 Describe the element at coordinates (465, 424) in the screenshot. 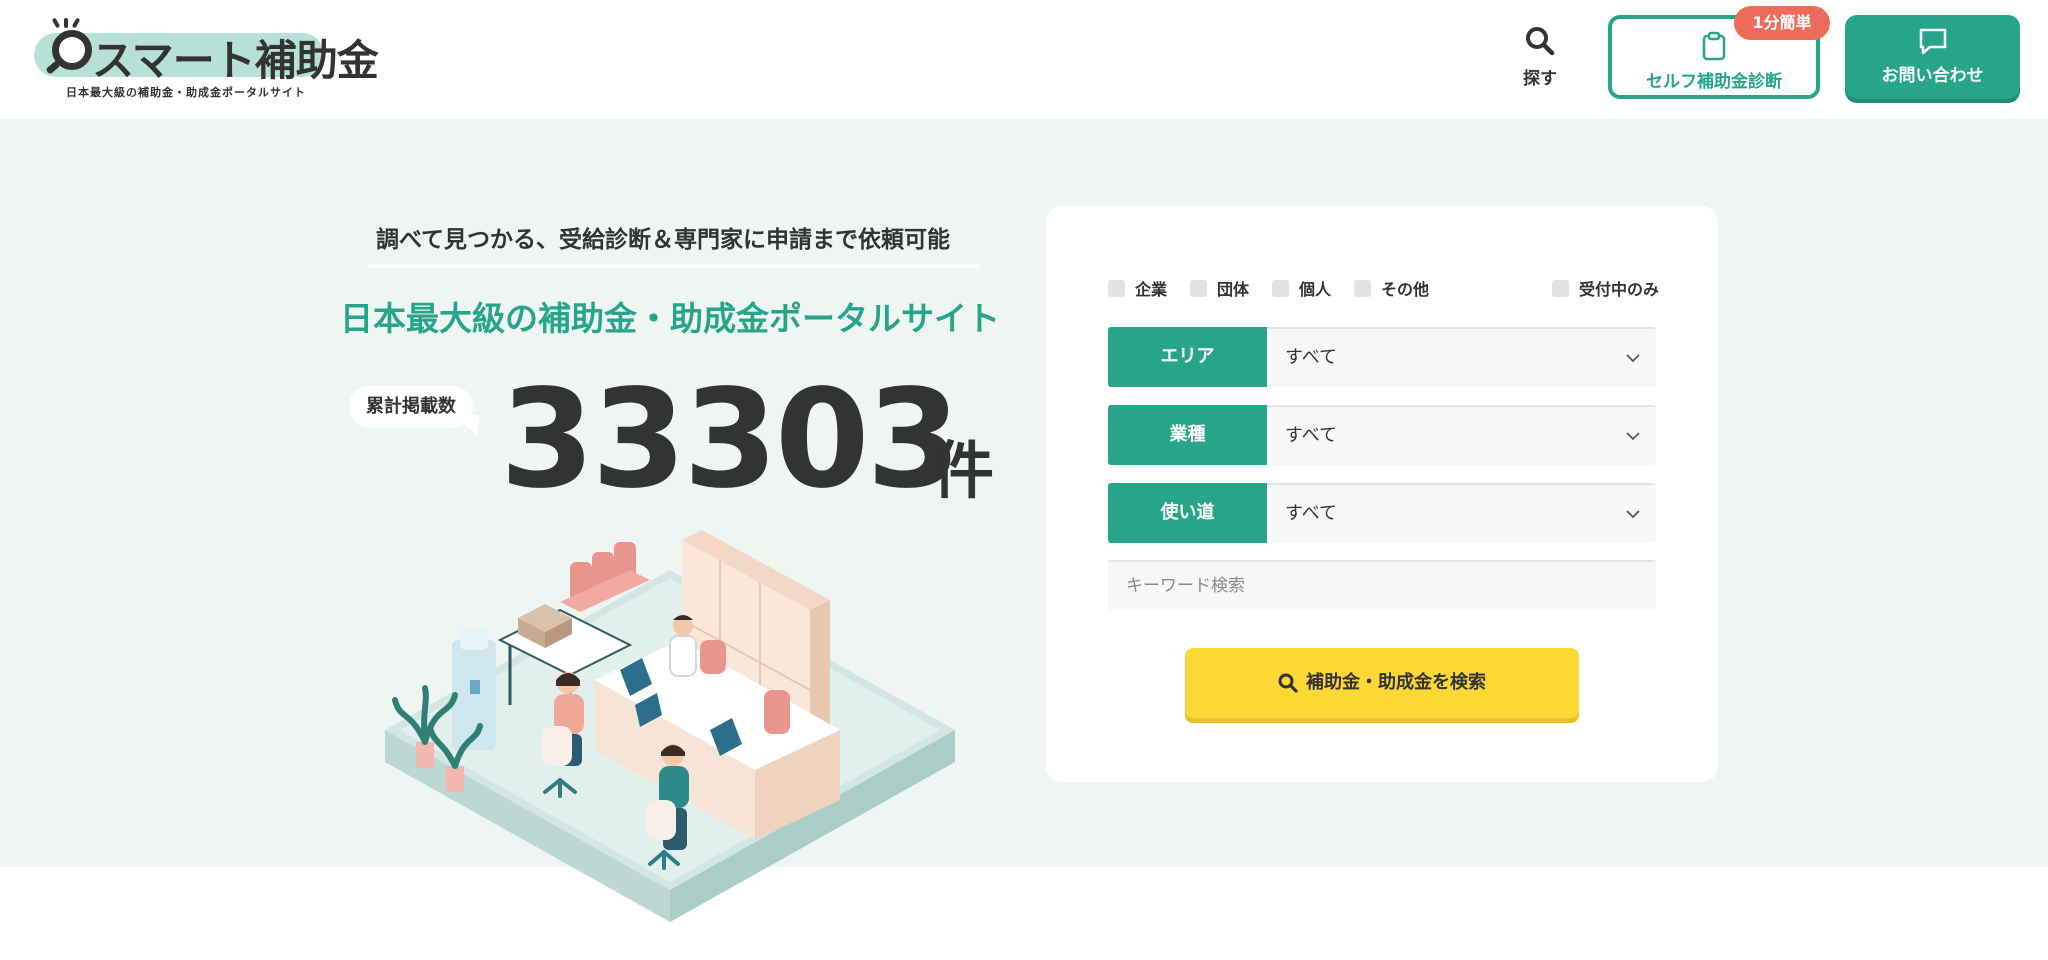

I see `bubble-tail` at that location.